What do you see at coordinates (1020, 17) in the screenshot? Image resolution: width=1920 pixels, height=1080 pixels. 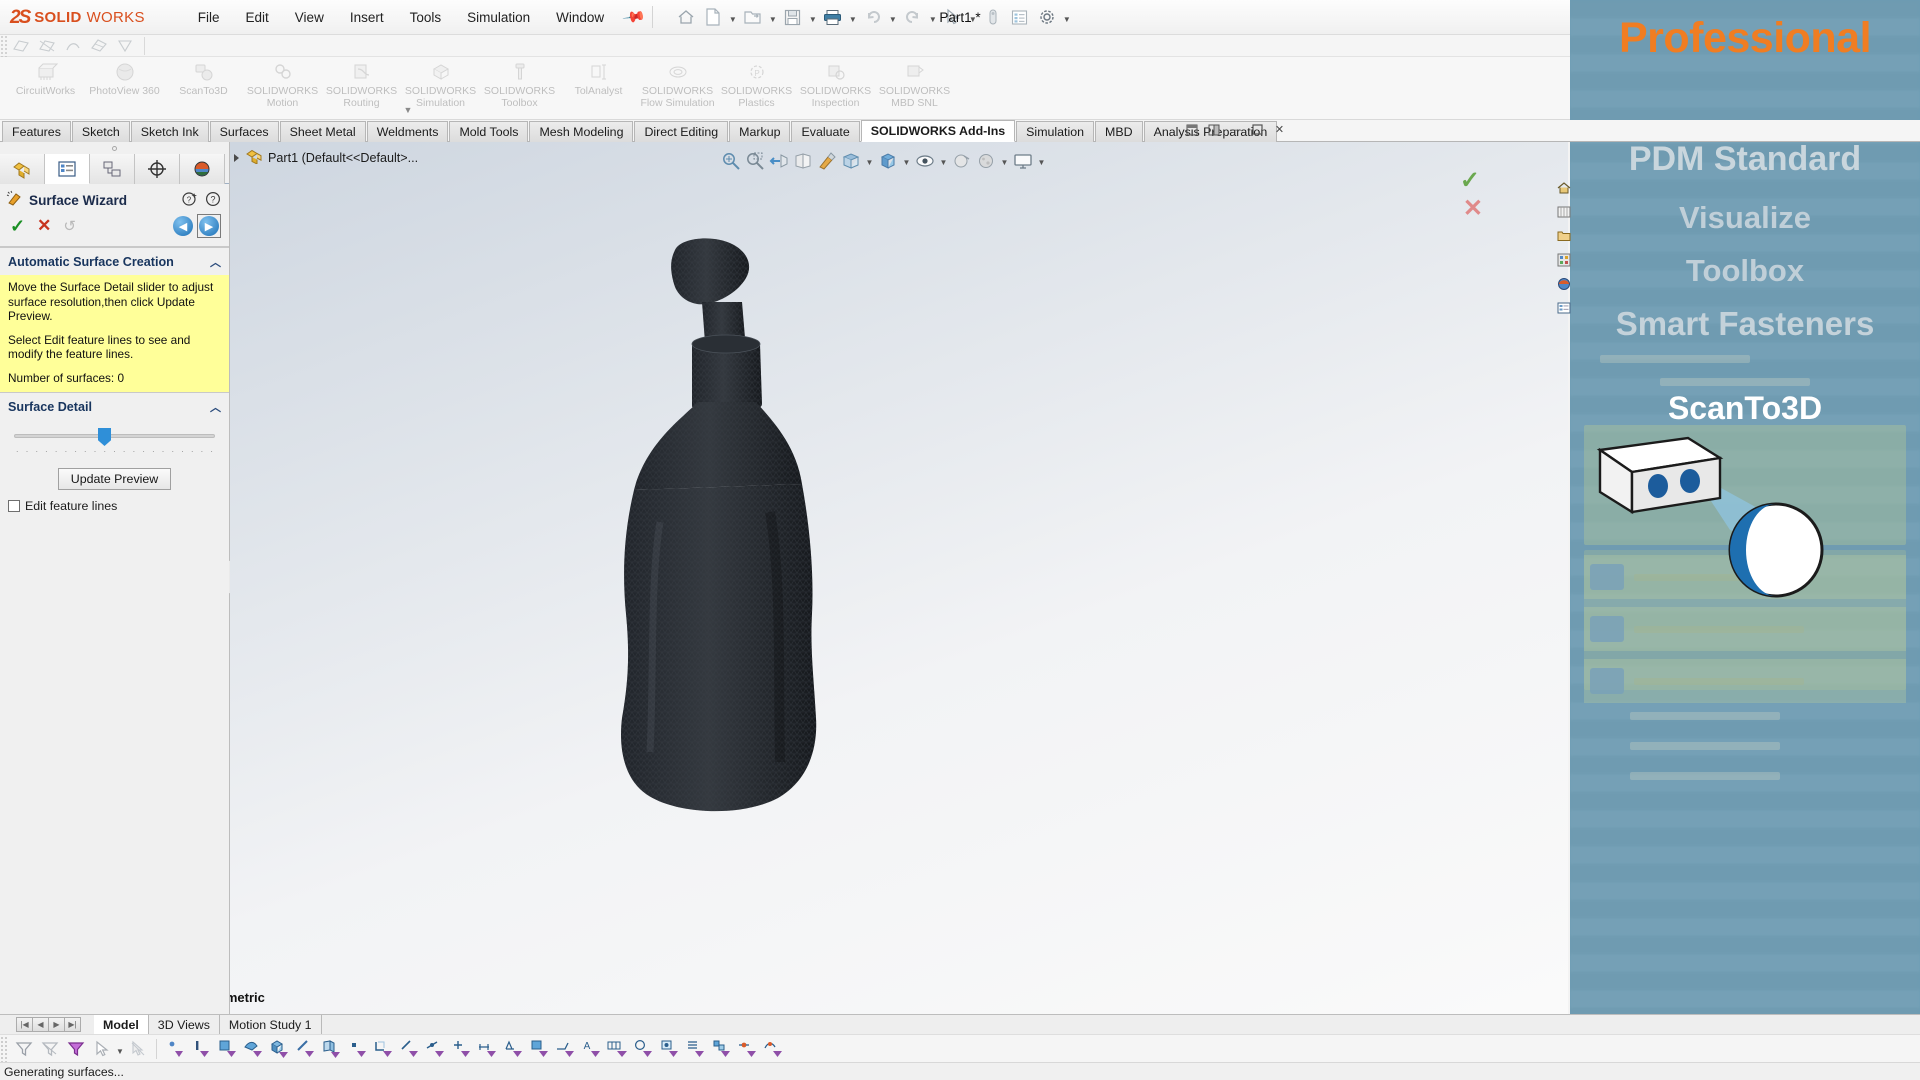 I see `options-list-icon` at bounding box center [1020, 17].